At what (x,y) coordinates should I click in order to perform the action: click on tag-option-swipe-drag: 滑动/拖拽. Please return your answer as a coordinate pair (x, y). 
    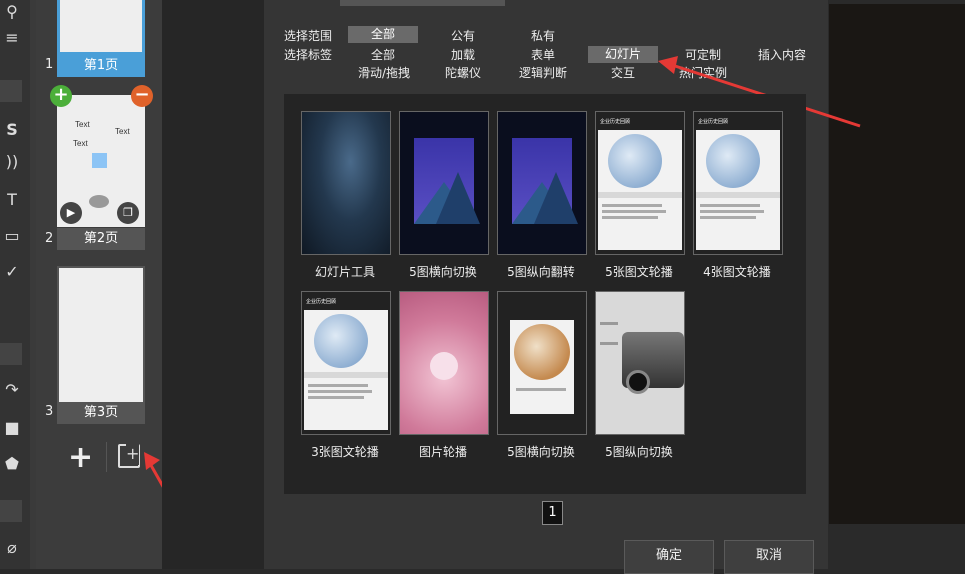
    Looking at the image, I should click on (384, 72).